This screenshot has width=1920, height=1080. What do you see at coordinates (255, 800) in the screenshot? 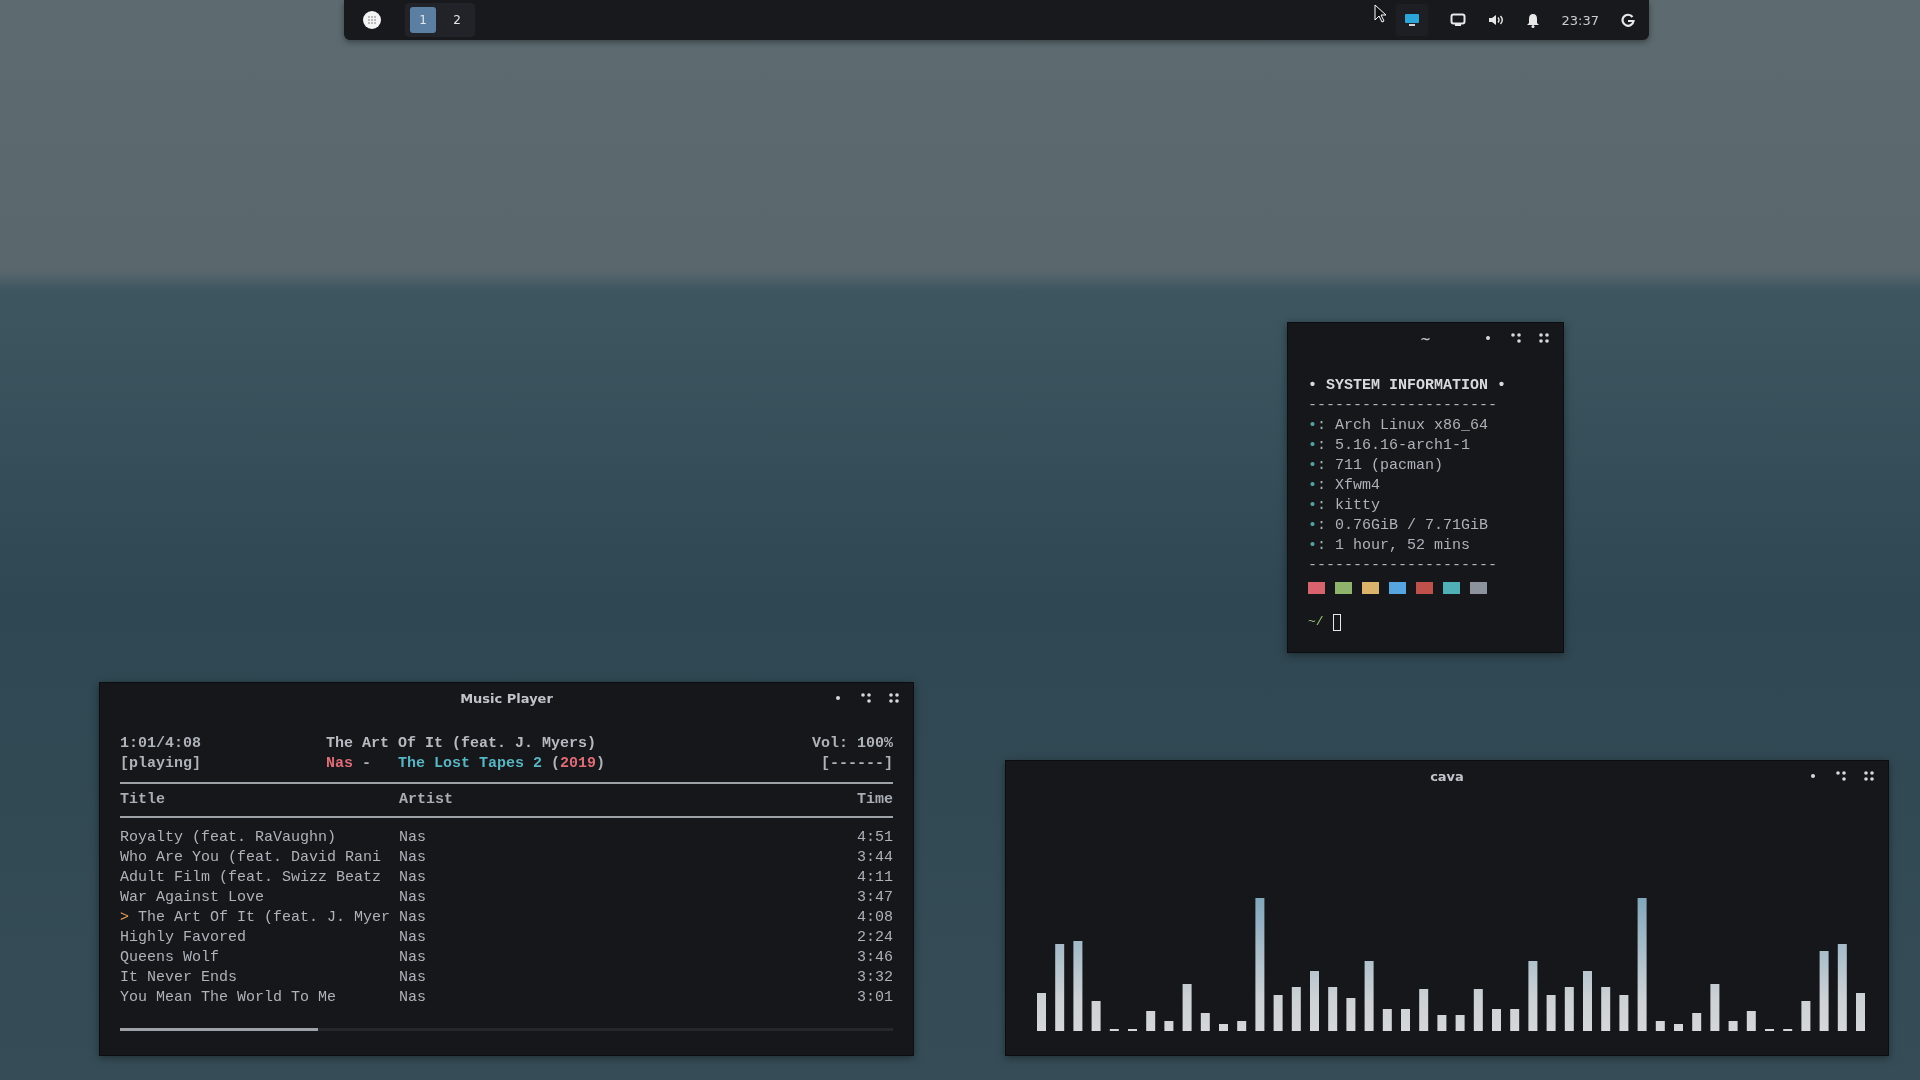
I see `column-header: Title` at bounding box center [255, 800].